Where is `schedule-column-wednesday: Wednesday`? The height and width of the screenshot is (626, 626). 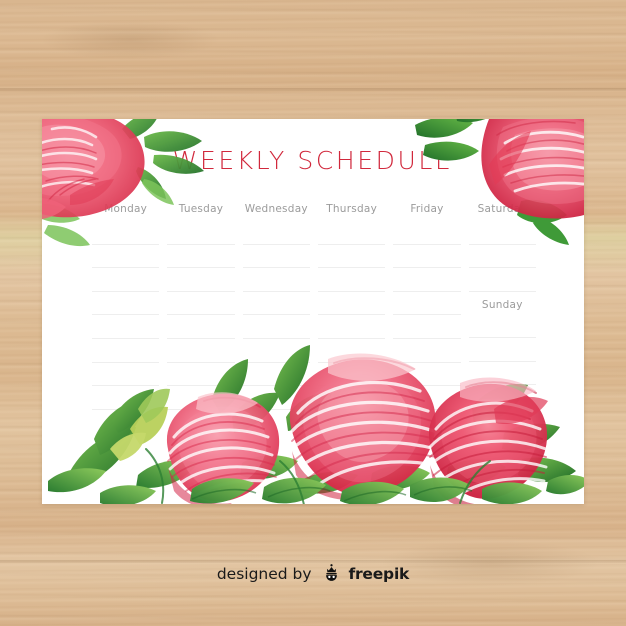
schedule-column-wednesday: Wednesday is located at coordinates (276, 346).